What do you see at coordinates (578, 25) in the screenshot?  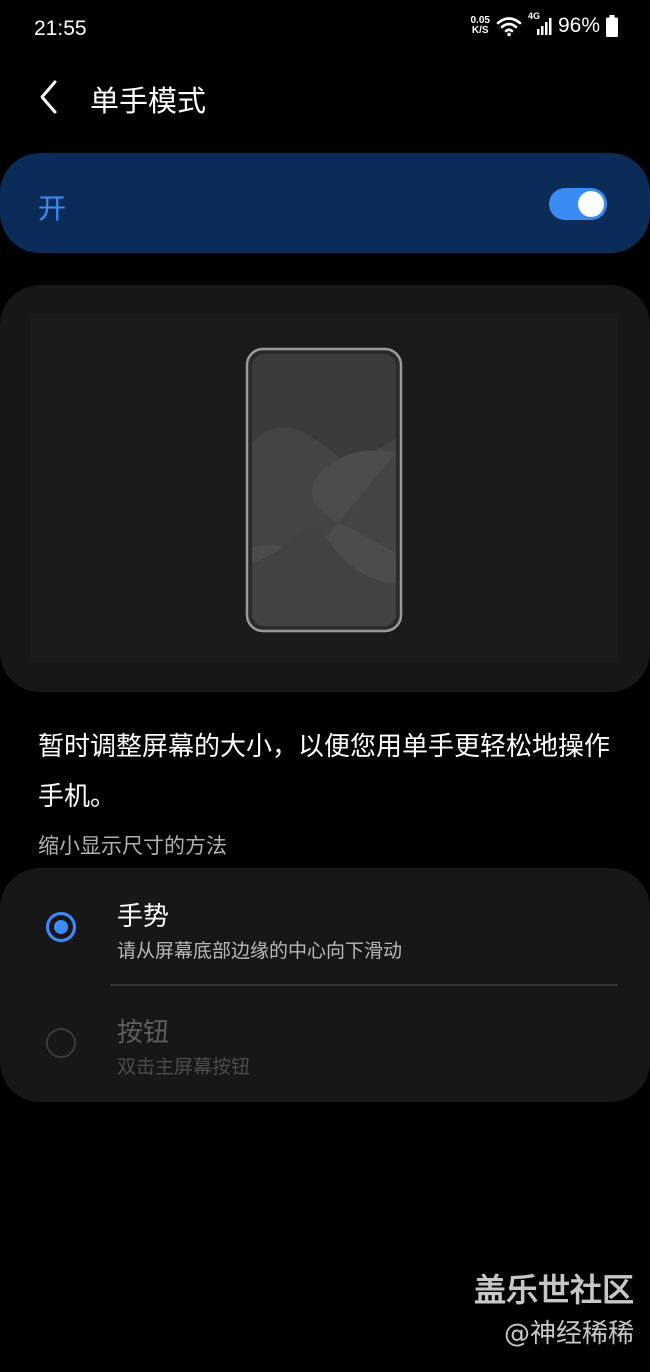 I see `battery-percent: 96%` at bounding box center [578, 25].